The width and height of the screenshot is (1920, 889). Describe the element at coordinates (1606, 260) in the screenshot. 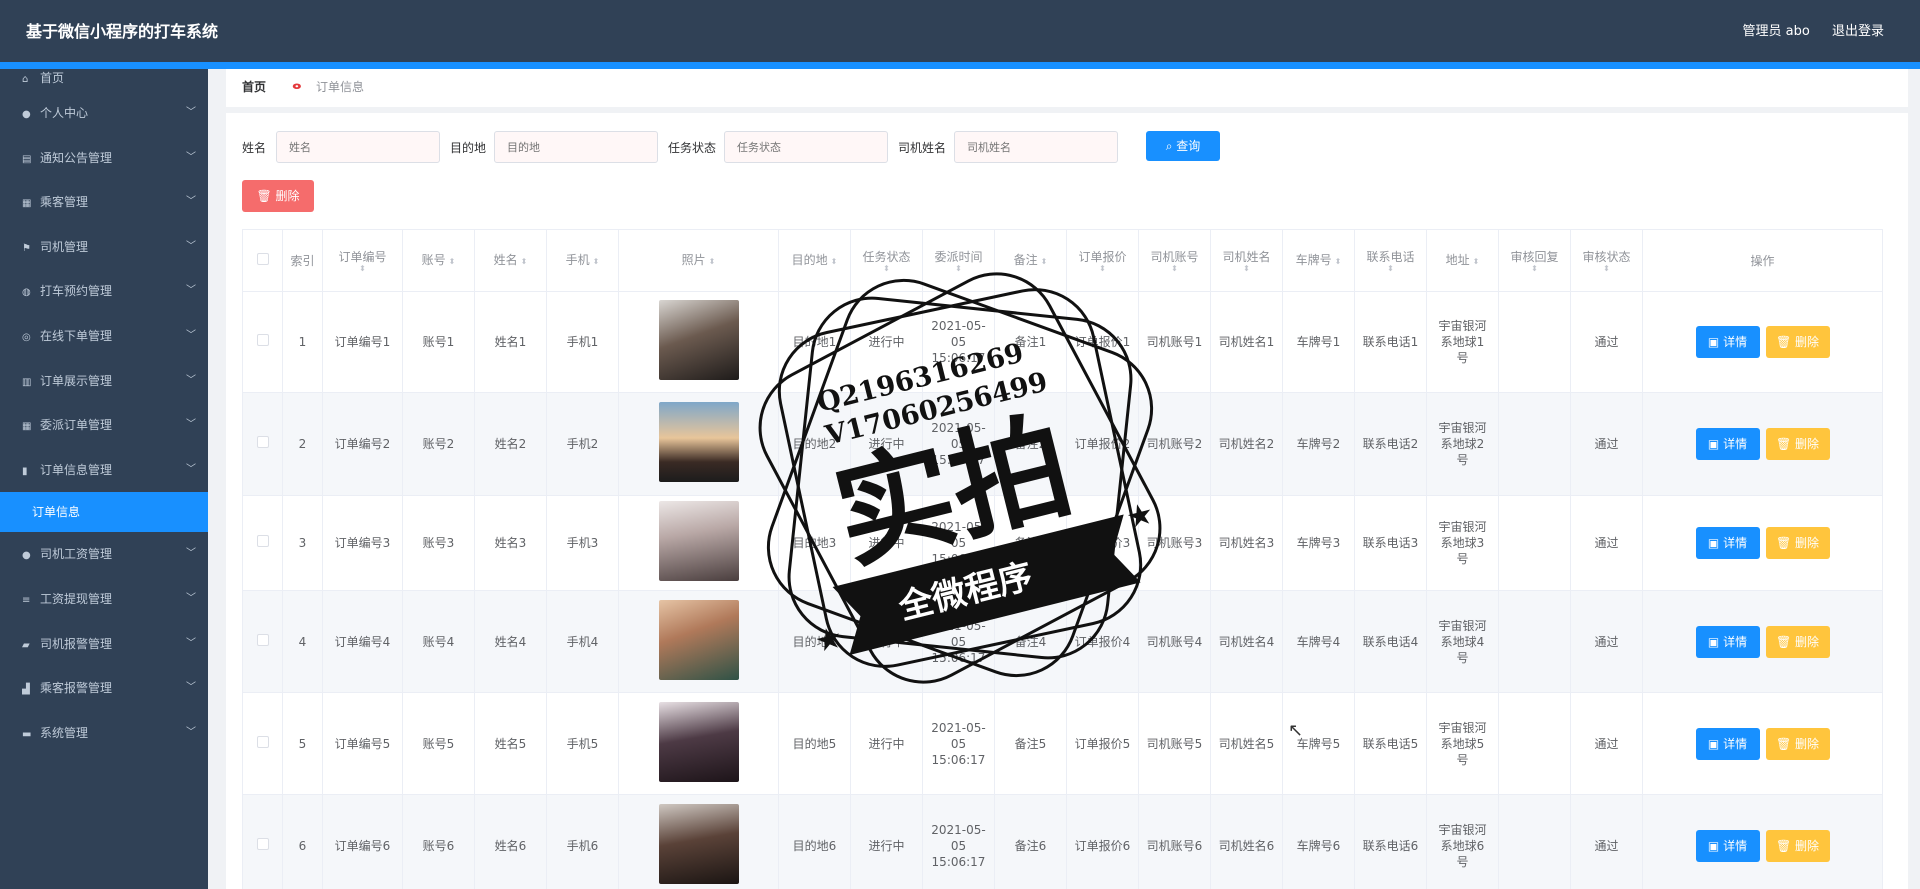

I see `column-header: 审核状态 ⬍` at that location.